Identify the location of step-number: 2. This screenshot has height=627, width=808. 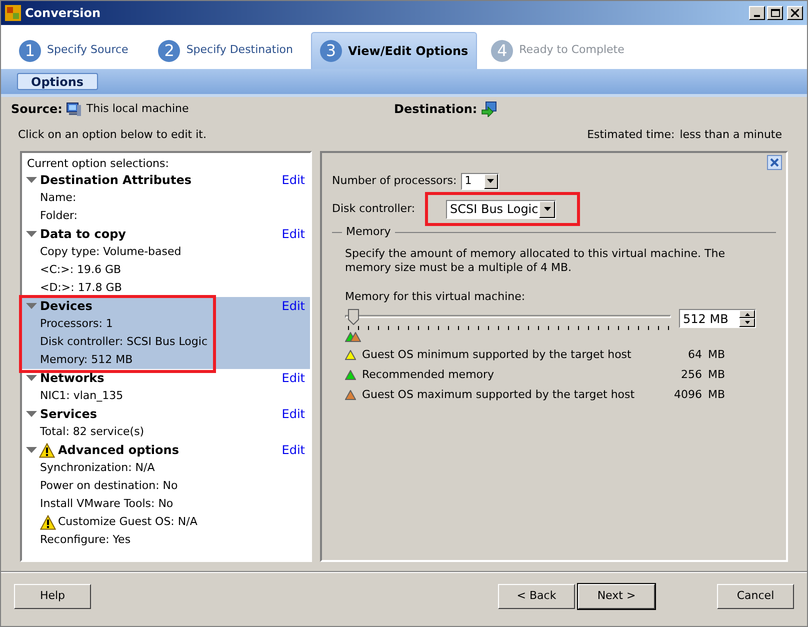
(169, 51).